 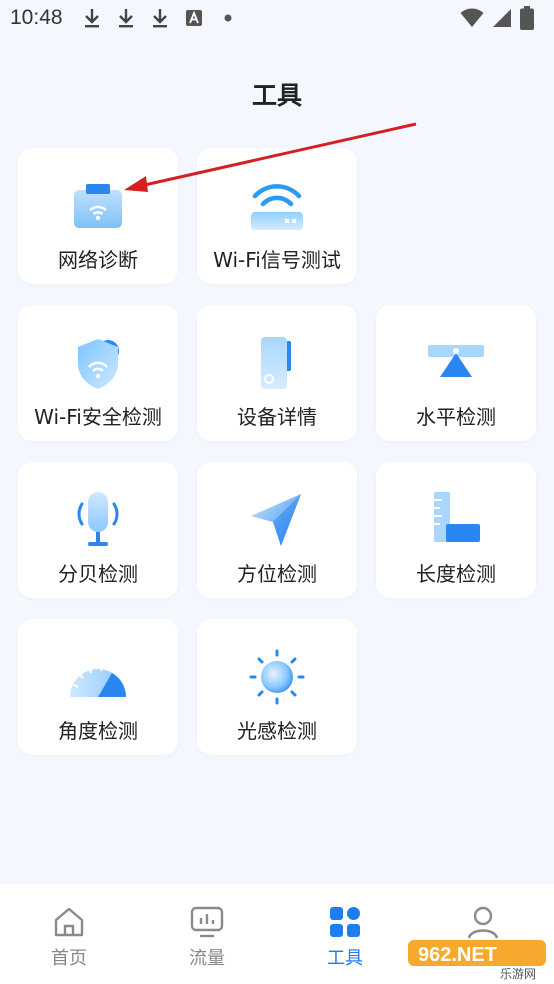 I want to click on light-sun-icon, so click(x=277, y=677).